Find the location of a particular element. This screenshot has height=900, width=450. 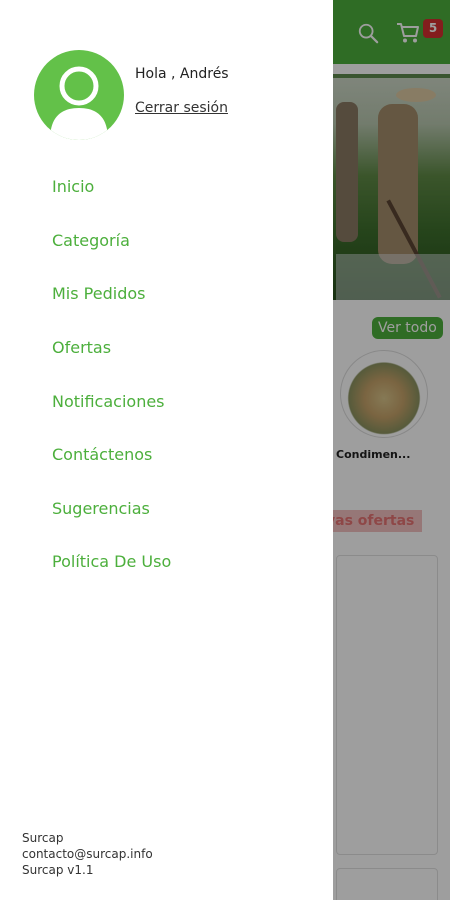

footer-email: contacto@surcap.info is located at coordinates (87, 854).